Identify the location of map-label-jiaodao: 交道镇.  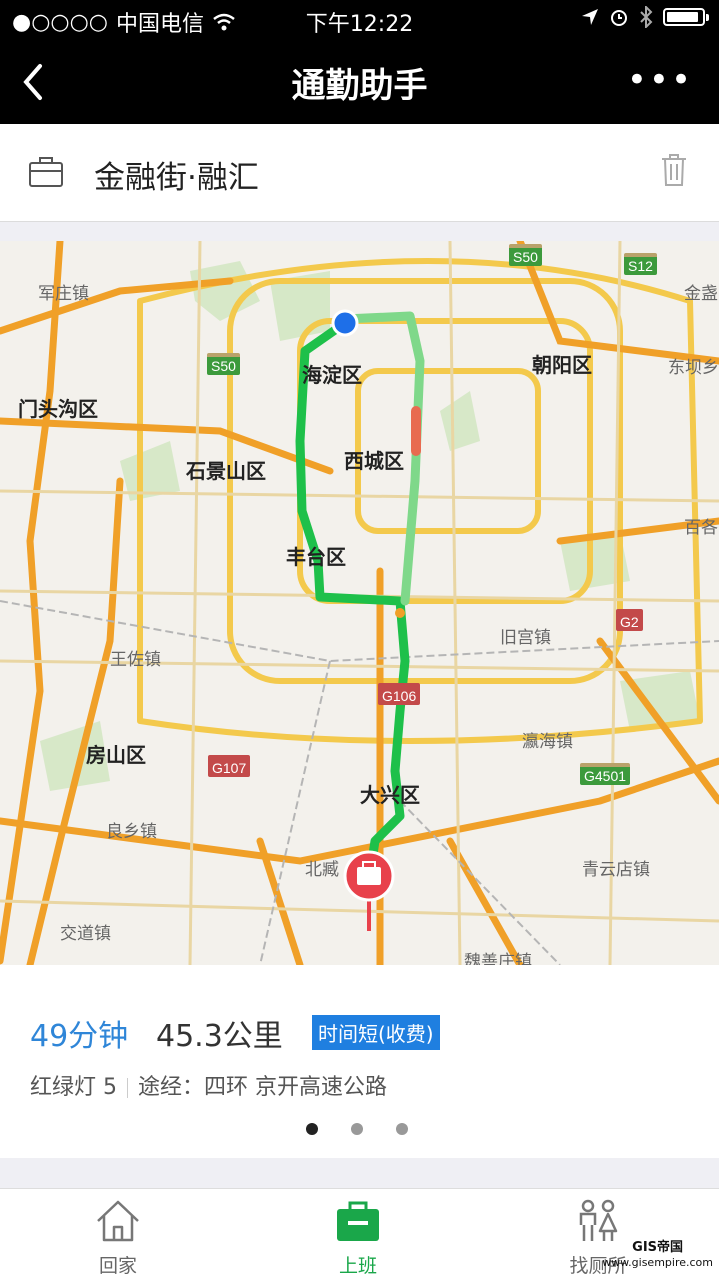
(85, 934).